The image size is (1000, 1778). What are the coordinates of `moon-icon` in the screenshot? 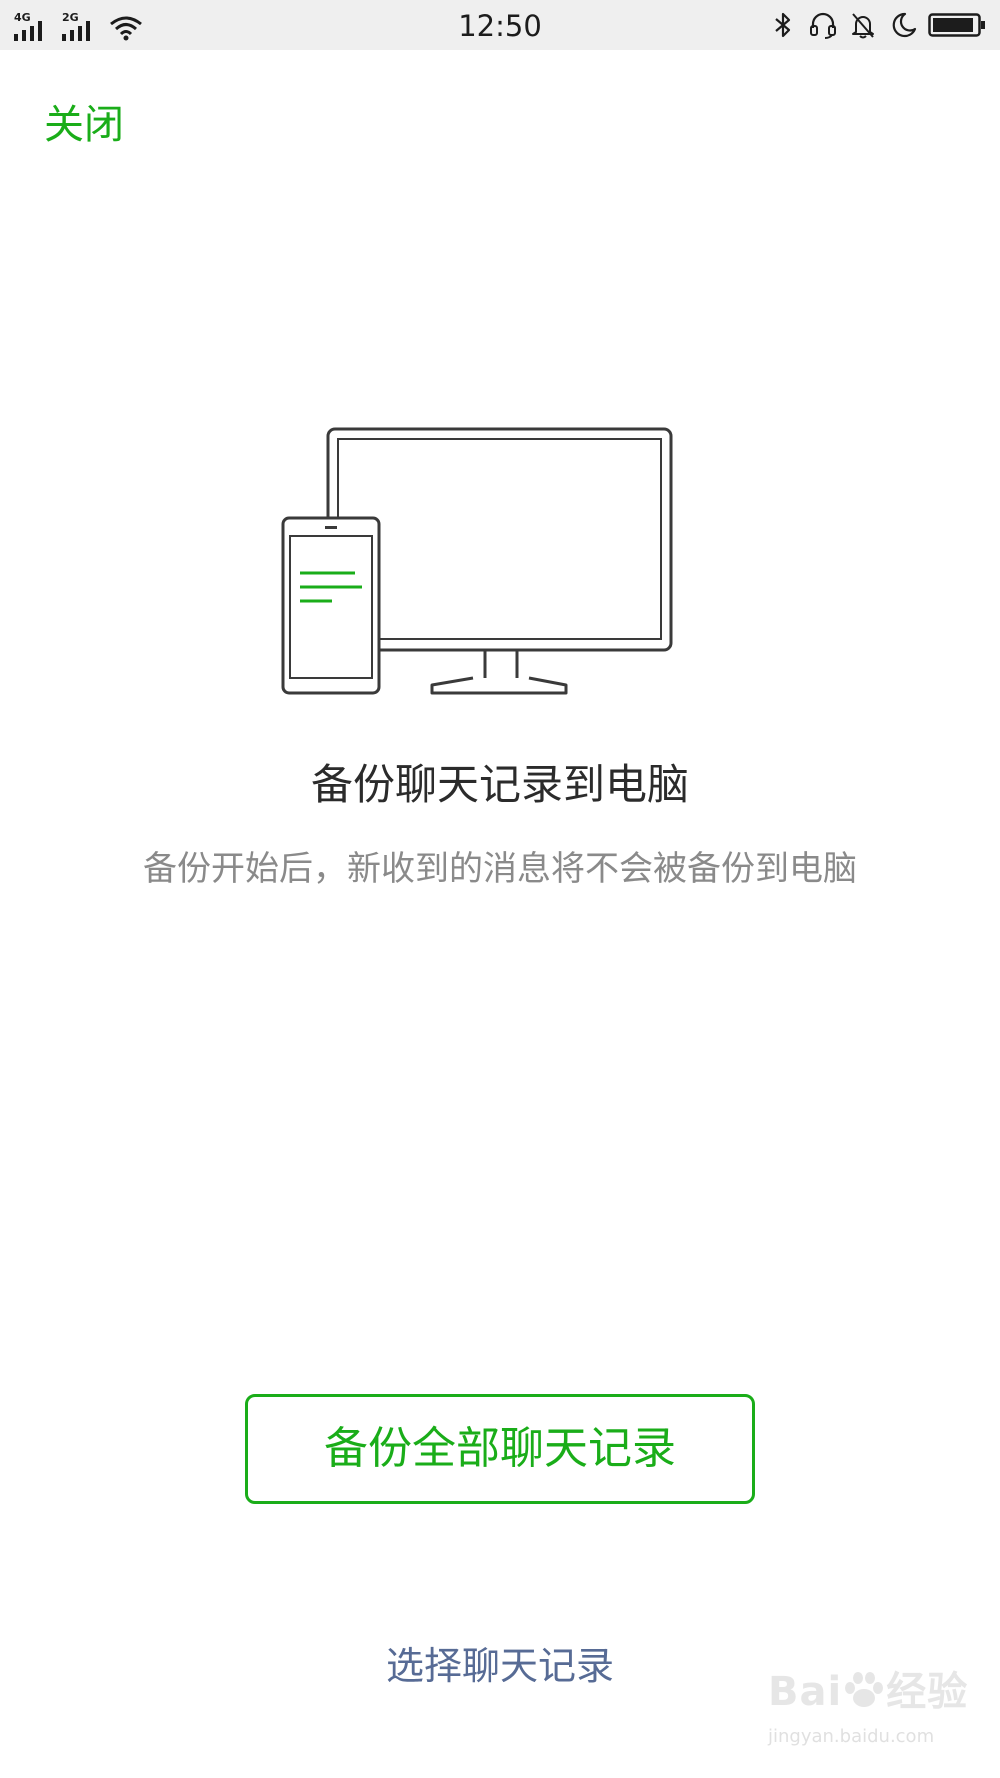 It's located at (904, 25).